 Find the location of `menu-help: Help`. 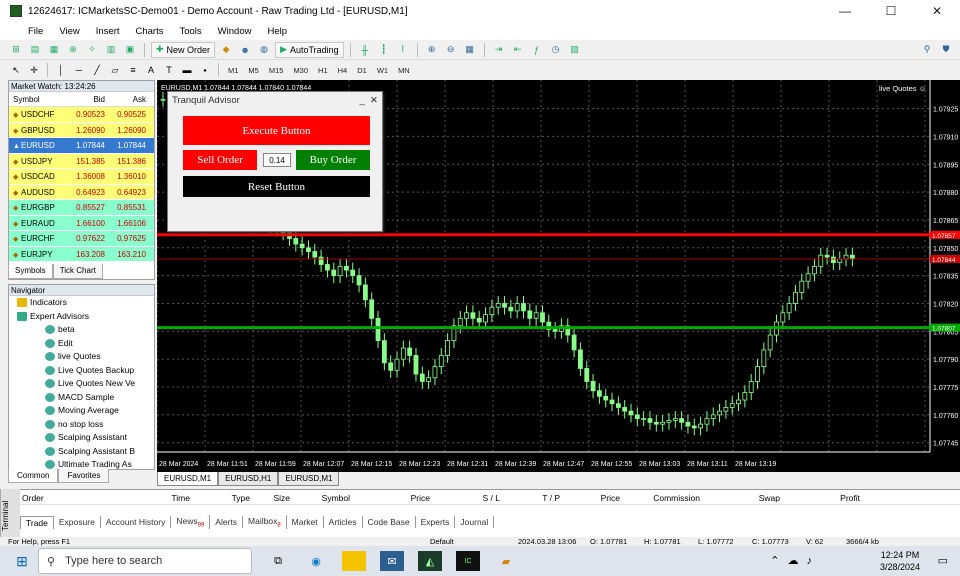

menu-help: Help is located at coordinates (277, 31).